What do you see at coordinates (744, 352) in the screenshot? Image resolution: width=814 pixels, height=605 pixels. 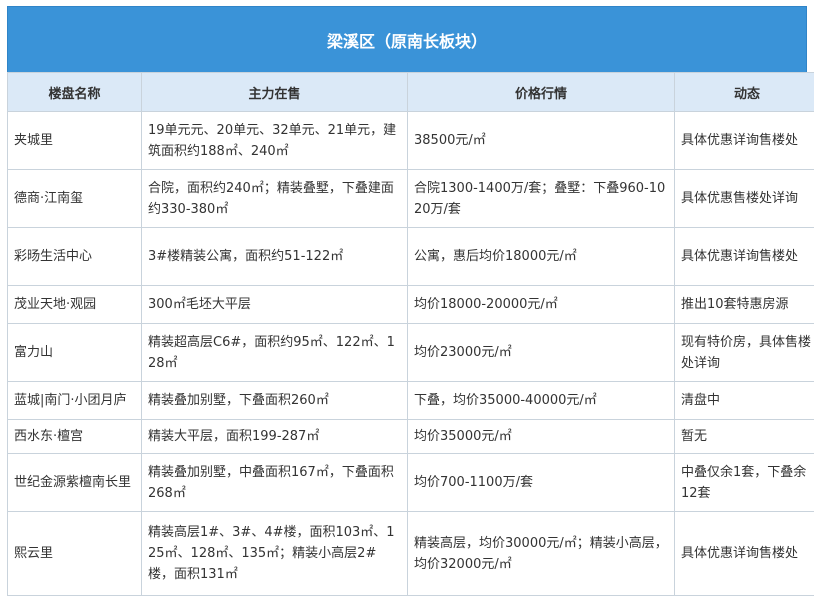 I see `cell-status: 现有特价房，具体售楼处详询` at bounding box center [744, 352].